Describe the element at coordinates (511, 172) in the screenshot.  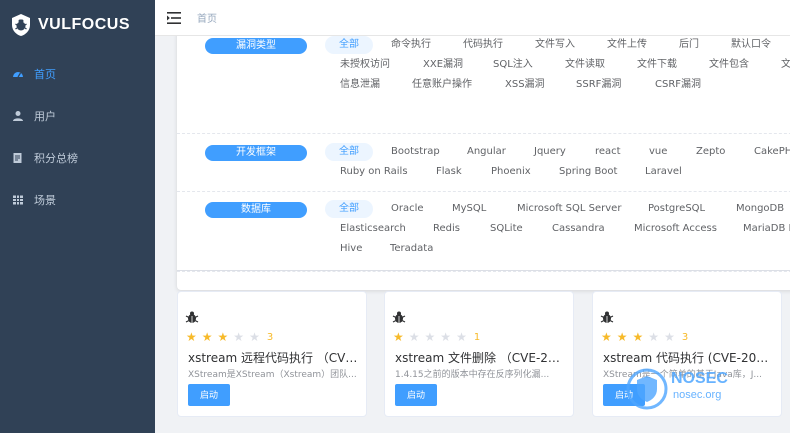
I see `tag-item: Phoenix` at that location.